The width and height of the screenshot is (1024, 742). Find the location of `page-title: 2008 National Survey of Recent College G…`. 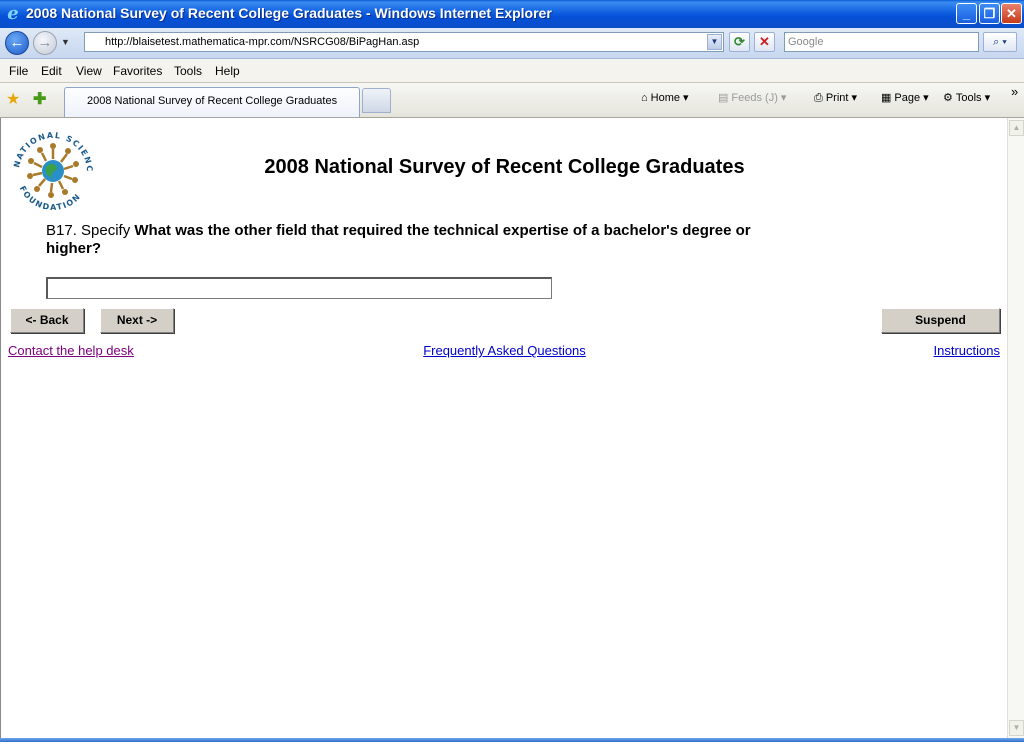

page-title: 2008 National Survey of Recent College G… is located at coordinates (504, 167).